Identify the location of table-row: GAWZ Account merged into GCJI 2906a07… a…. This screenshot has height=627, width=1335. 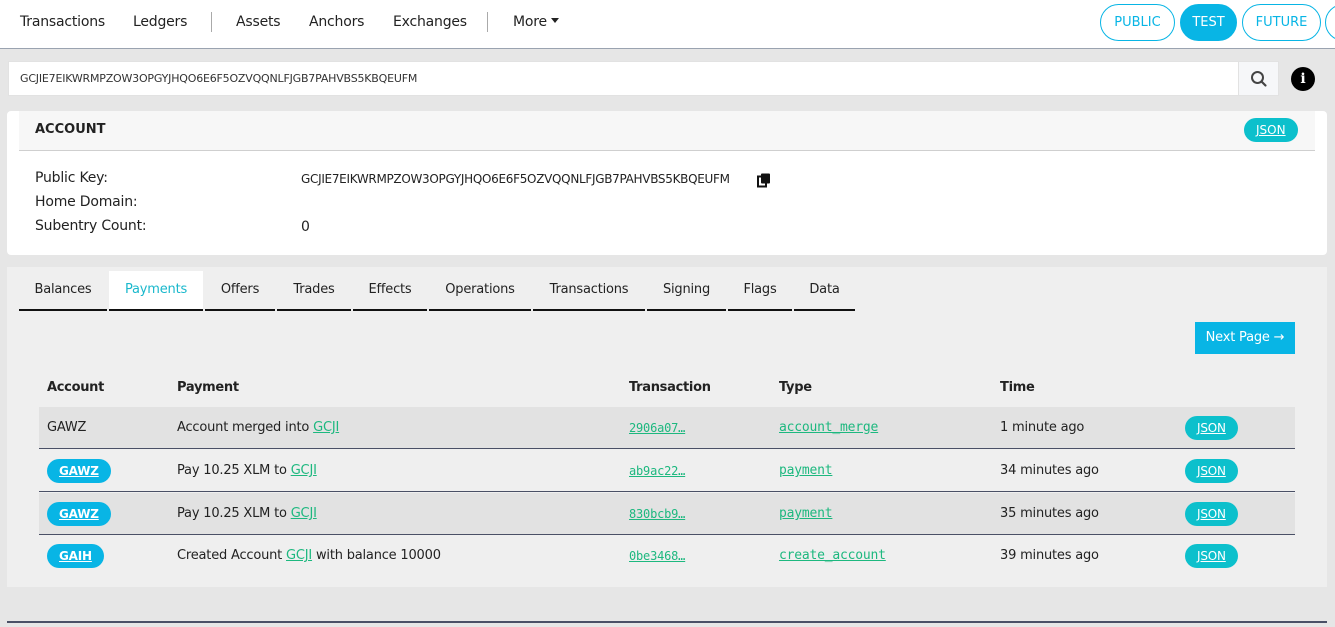
(667, 428).